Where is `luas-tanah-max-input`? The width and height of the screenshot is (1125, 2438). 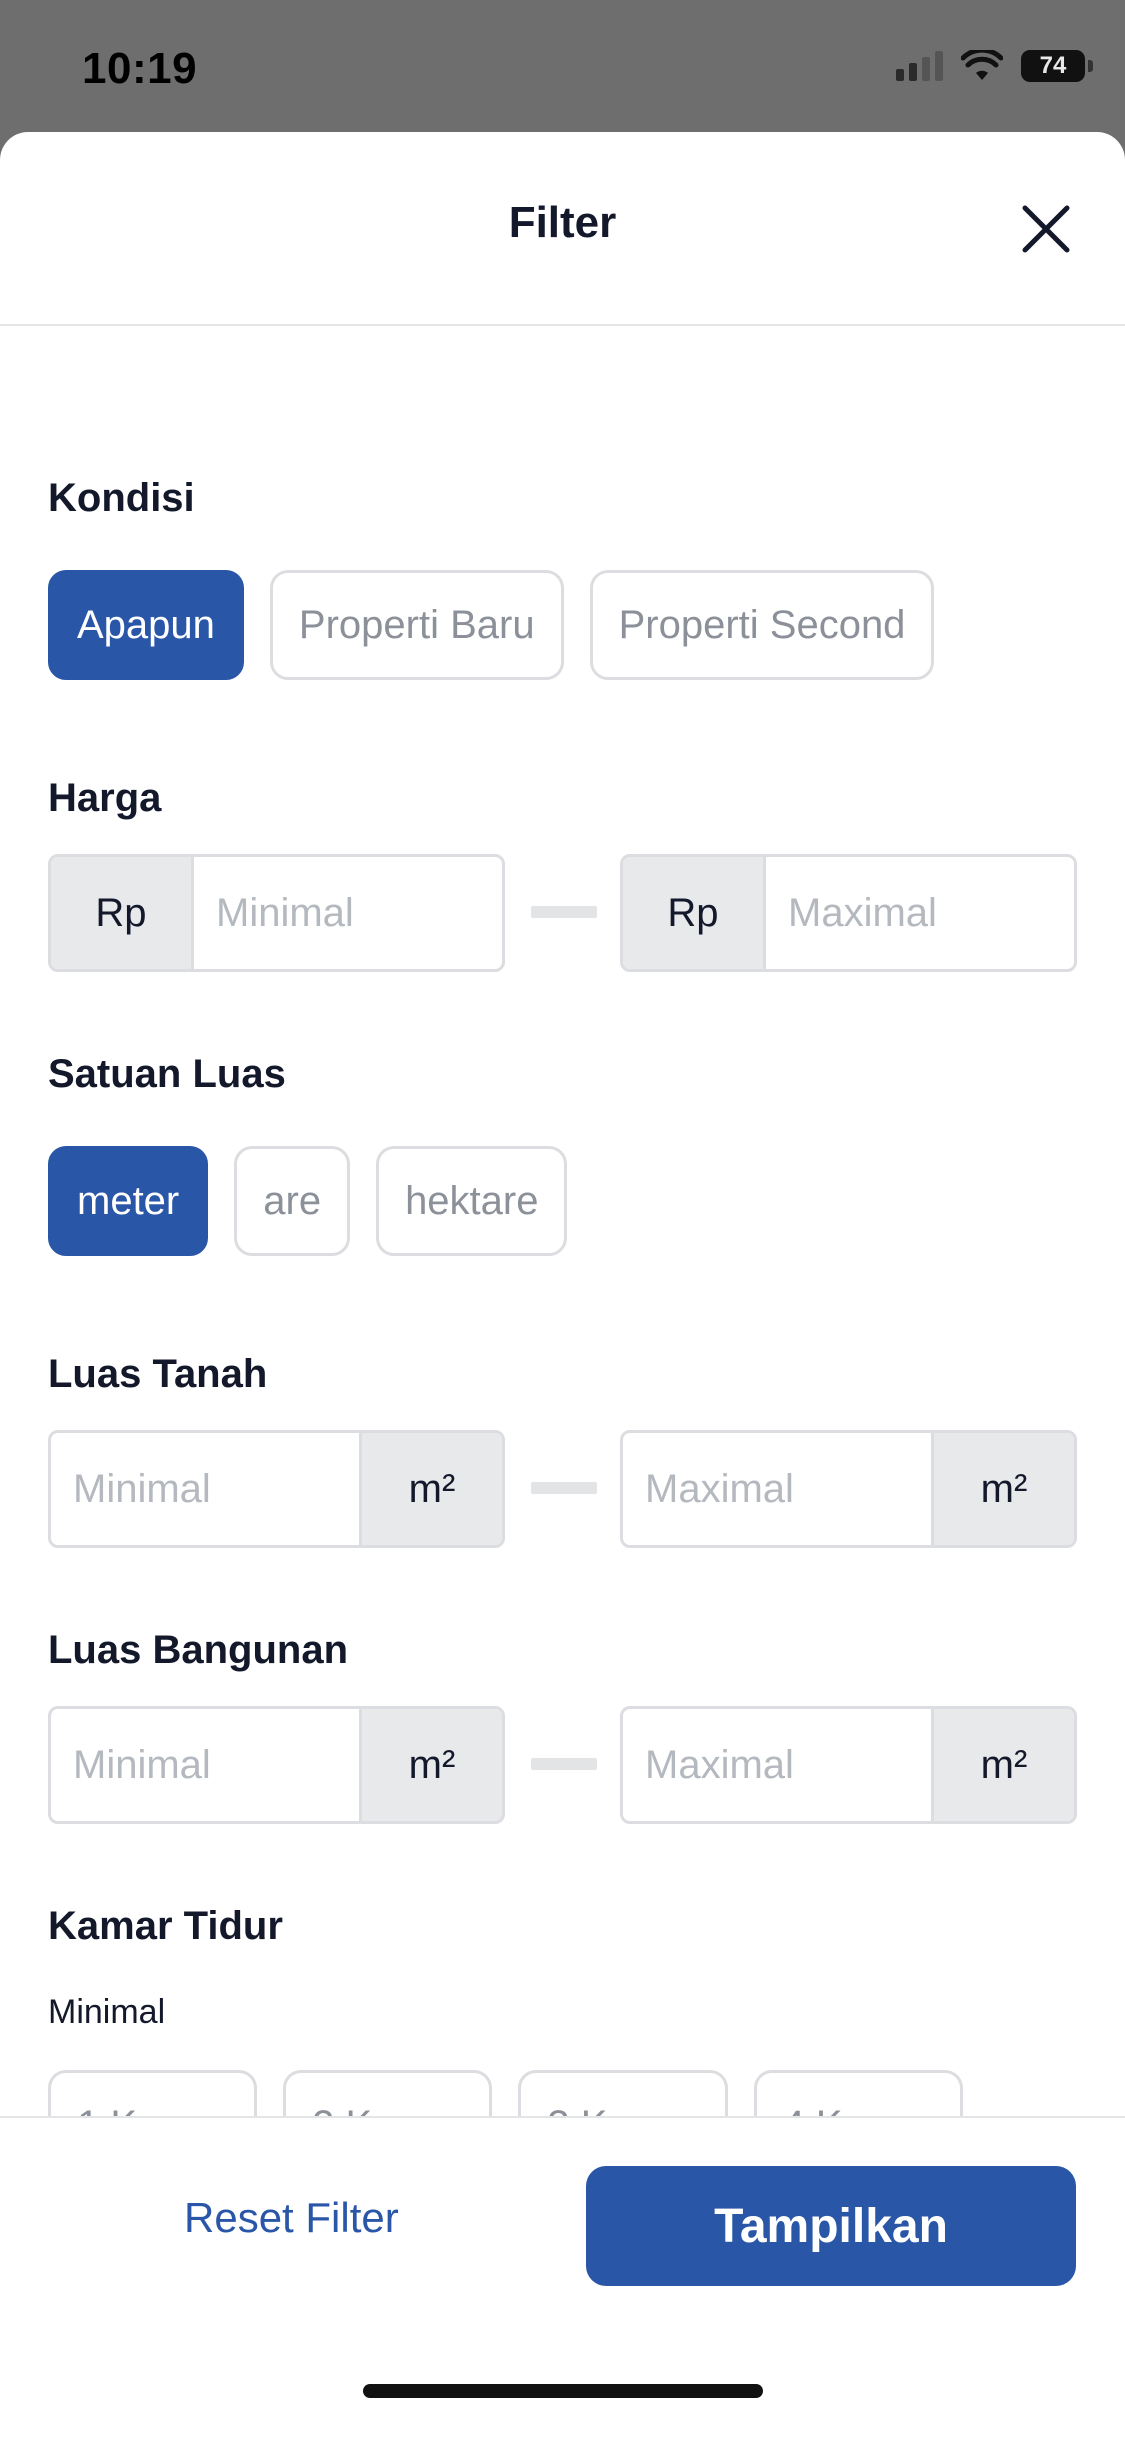 luas-tanah-max-input is located at coordinates (777, 1489).